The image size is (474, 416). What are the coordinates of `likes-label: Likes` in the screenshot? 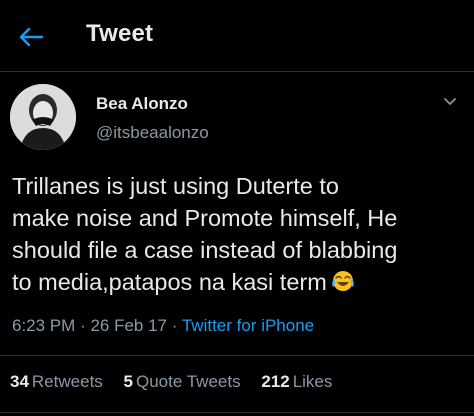 It's located at (312, 381).